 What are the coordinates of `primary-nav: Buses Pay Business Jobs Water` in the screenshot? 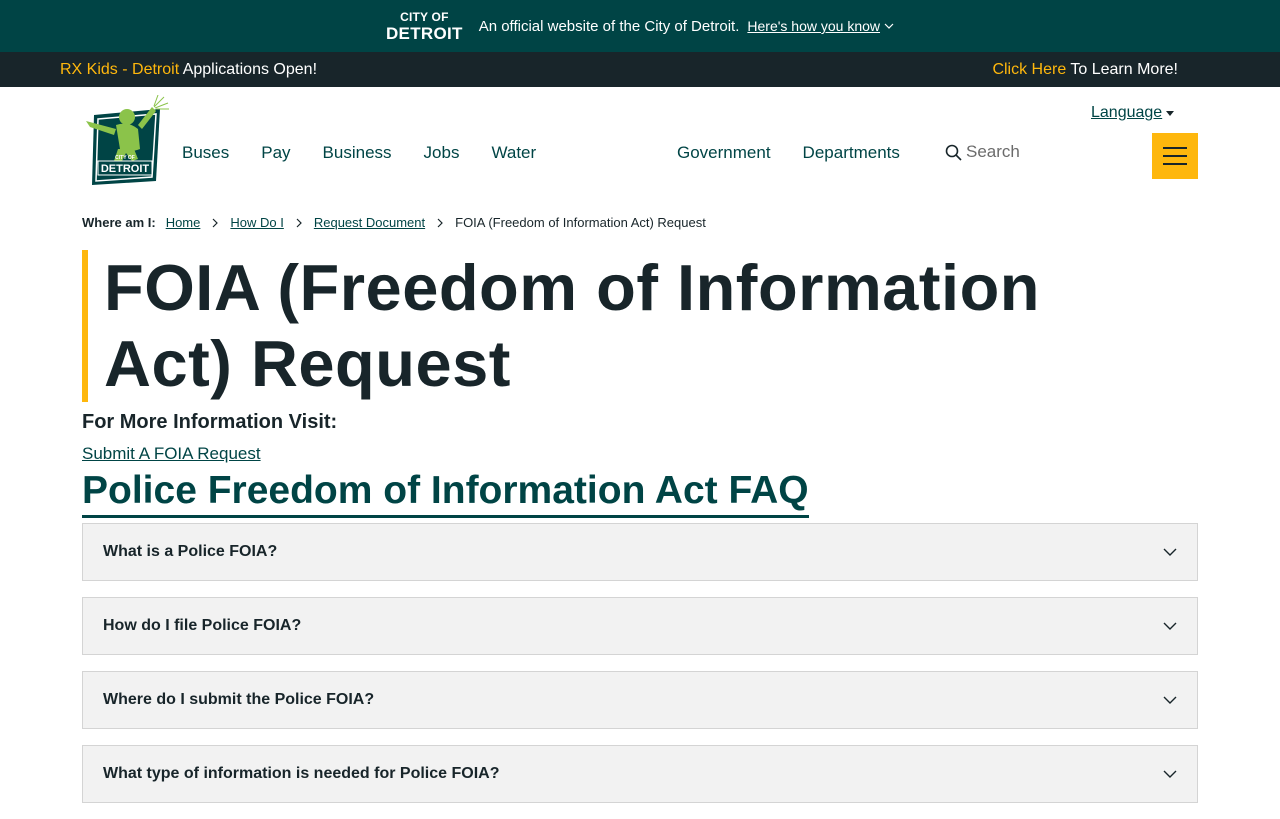 It's located at (375, 153).